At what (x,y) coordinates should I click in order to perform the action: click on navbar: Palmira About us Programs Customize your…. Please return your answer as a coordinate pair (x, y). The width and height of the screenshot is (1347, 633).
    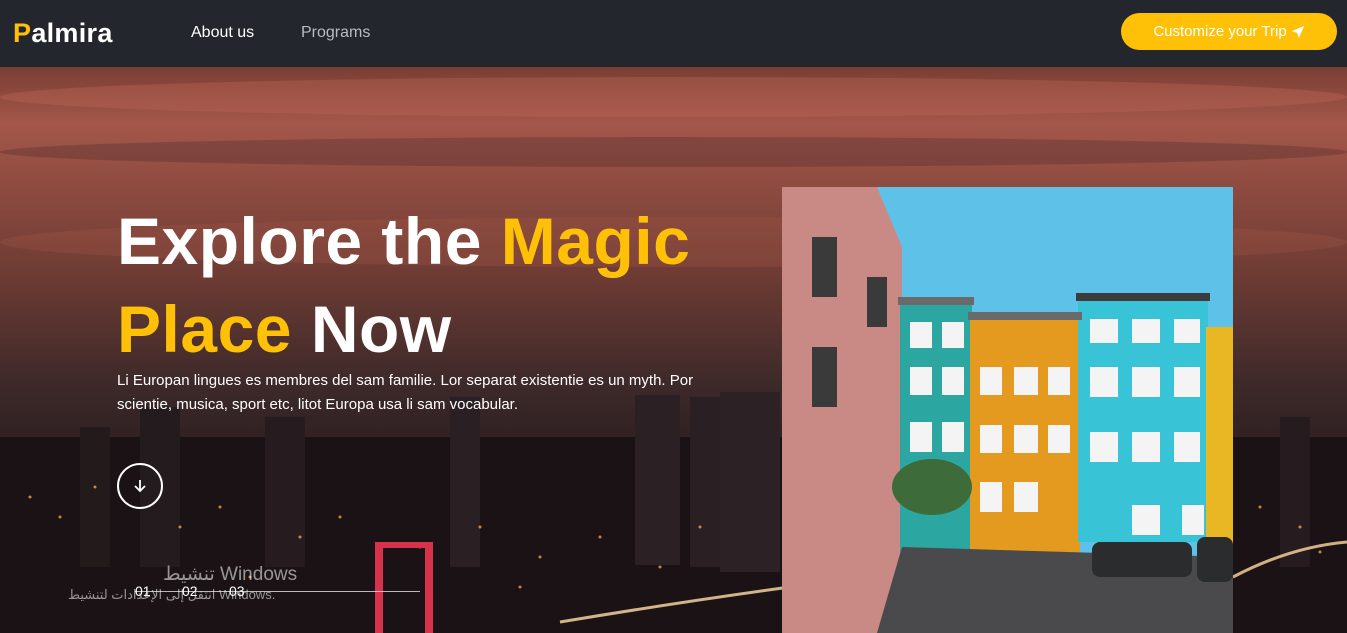
    Looking at the image, I should click on (673, 33).